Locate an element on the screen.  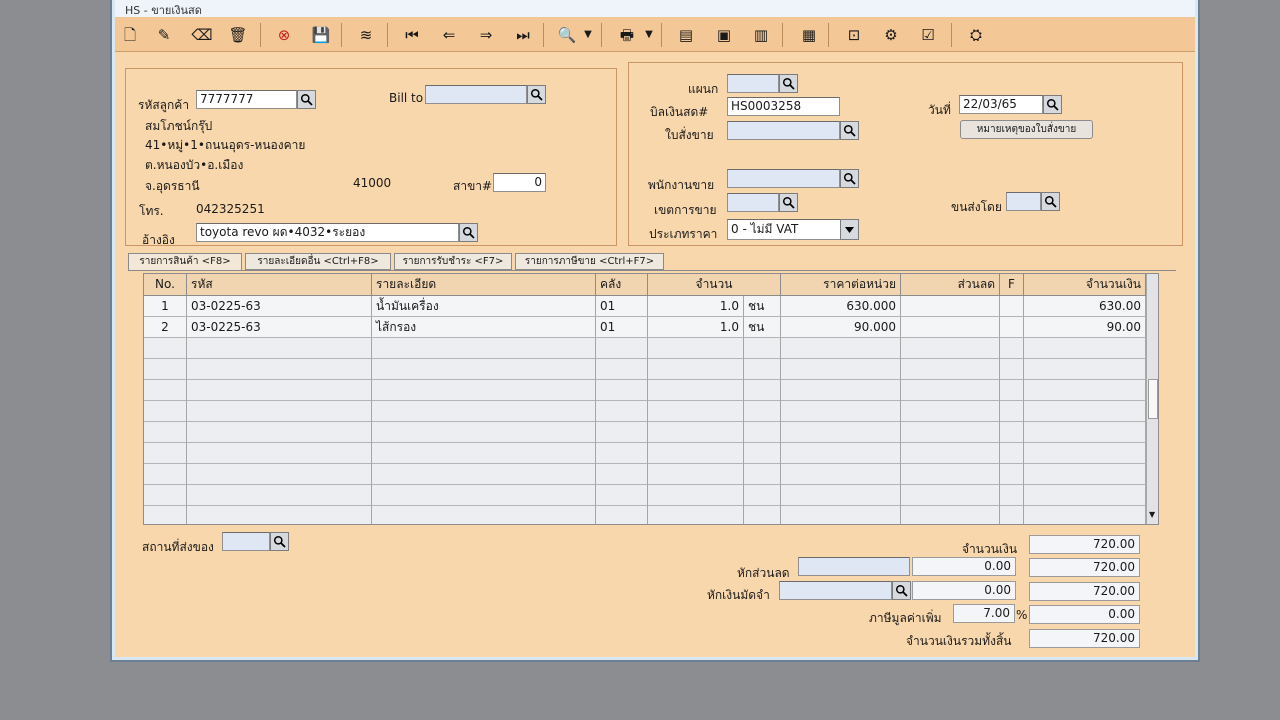
delete-document-icon: ⌫ is located at coordinates (202, 35).